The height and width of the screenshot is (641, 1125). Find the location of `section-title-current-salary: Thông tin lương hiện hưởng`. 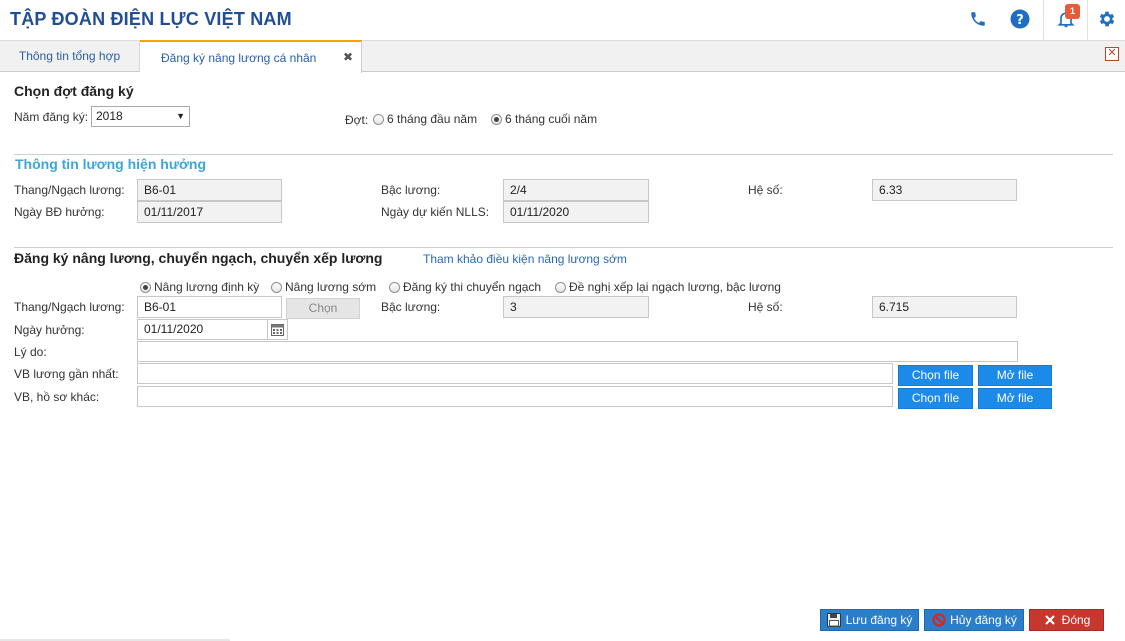

section-title-current-salary: Thông tin lương hiện hưởng is located at coordinates (111, 164).